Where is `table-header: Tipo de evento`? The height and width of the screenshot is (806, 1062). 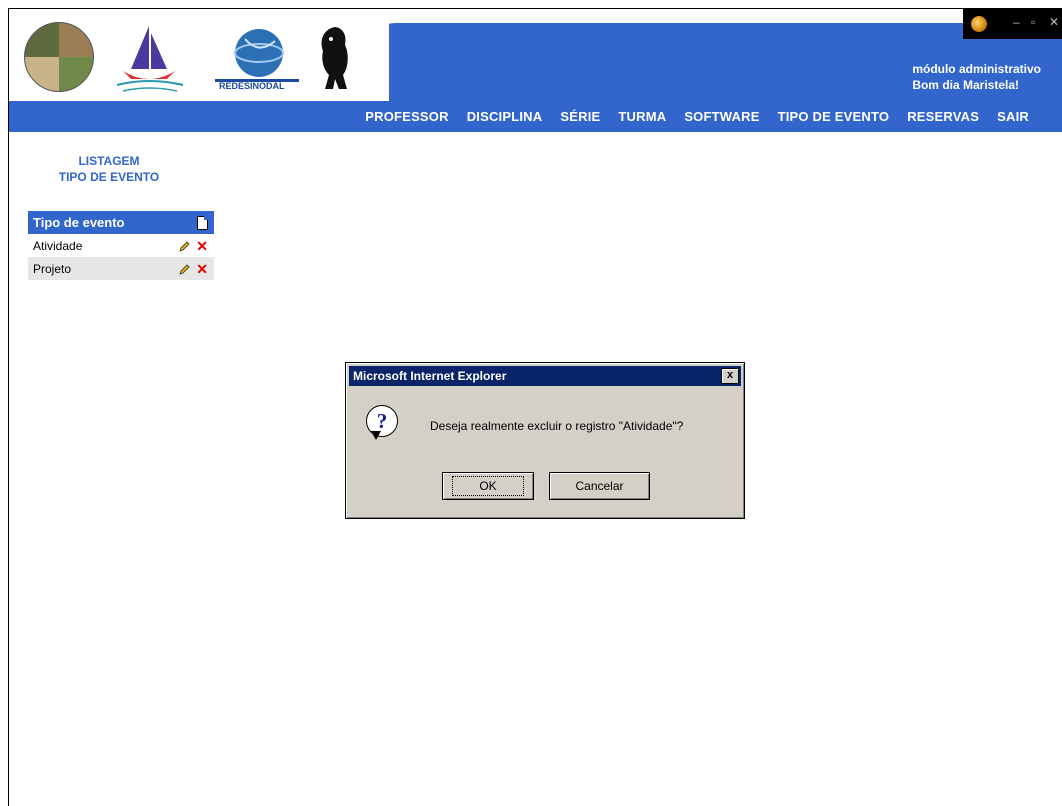
table-header: Tipo de evento is located at coordinates (121, 222).